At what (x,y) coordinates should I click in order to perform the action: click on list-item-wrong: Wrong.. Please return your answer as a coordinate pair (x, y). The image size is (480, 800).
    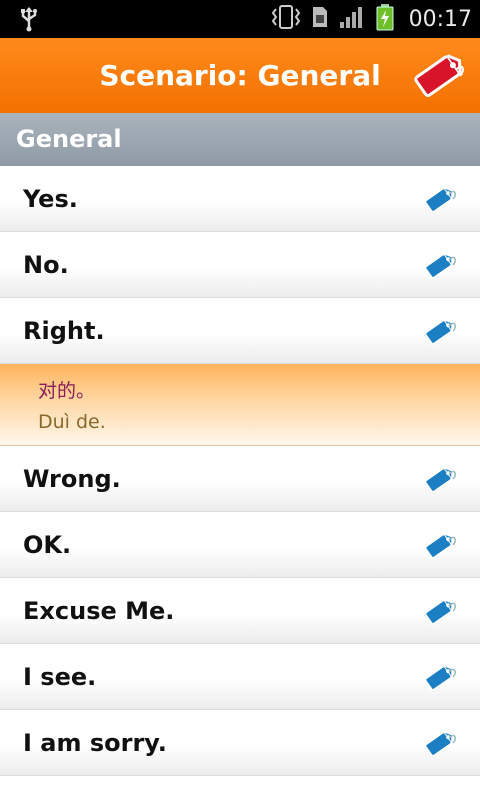
    Looking at the image, I should click on (240, 479).